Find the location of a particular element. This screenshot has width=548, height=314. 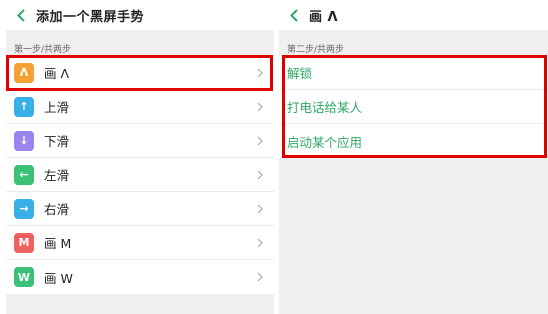

gesture-item-swipe-left: ← 左滑 is located at coordinates (140, 175).